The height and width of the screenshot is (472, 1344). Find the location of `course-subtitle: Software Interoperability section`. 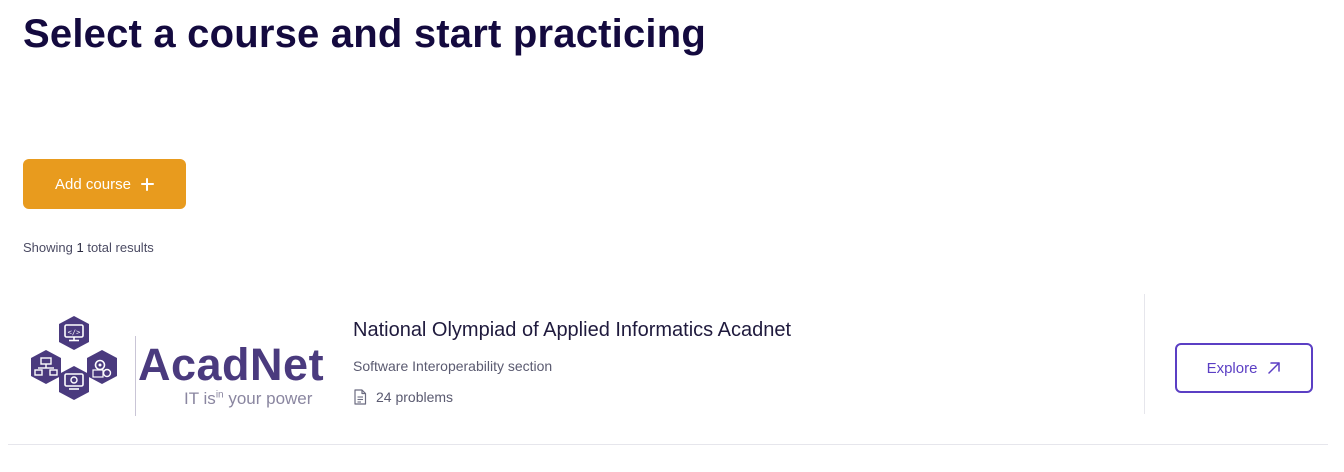

course-subtitle: Software Interoperability section is located at coordinates (453, 366).